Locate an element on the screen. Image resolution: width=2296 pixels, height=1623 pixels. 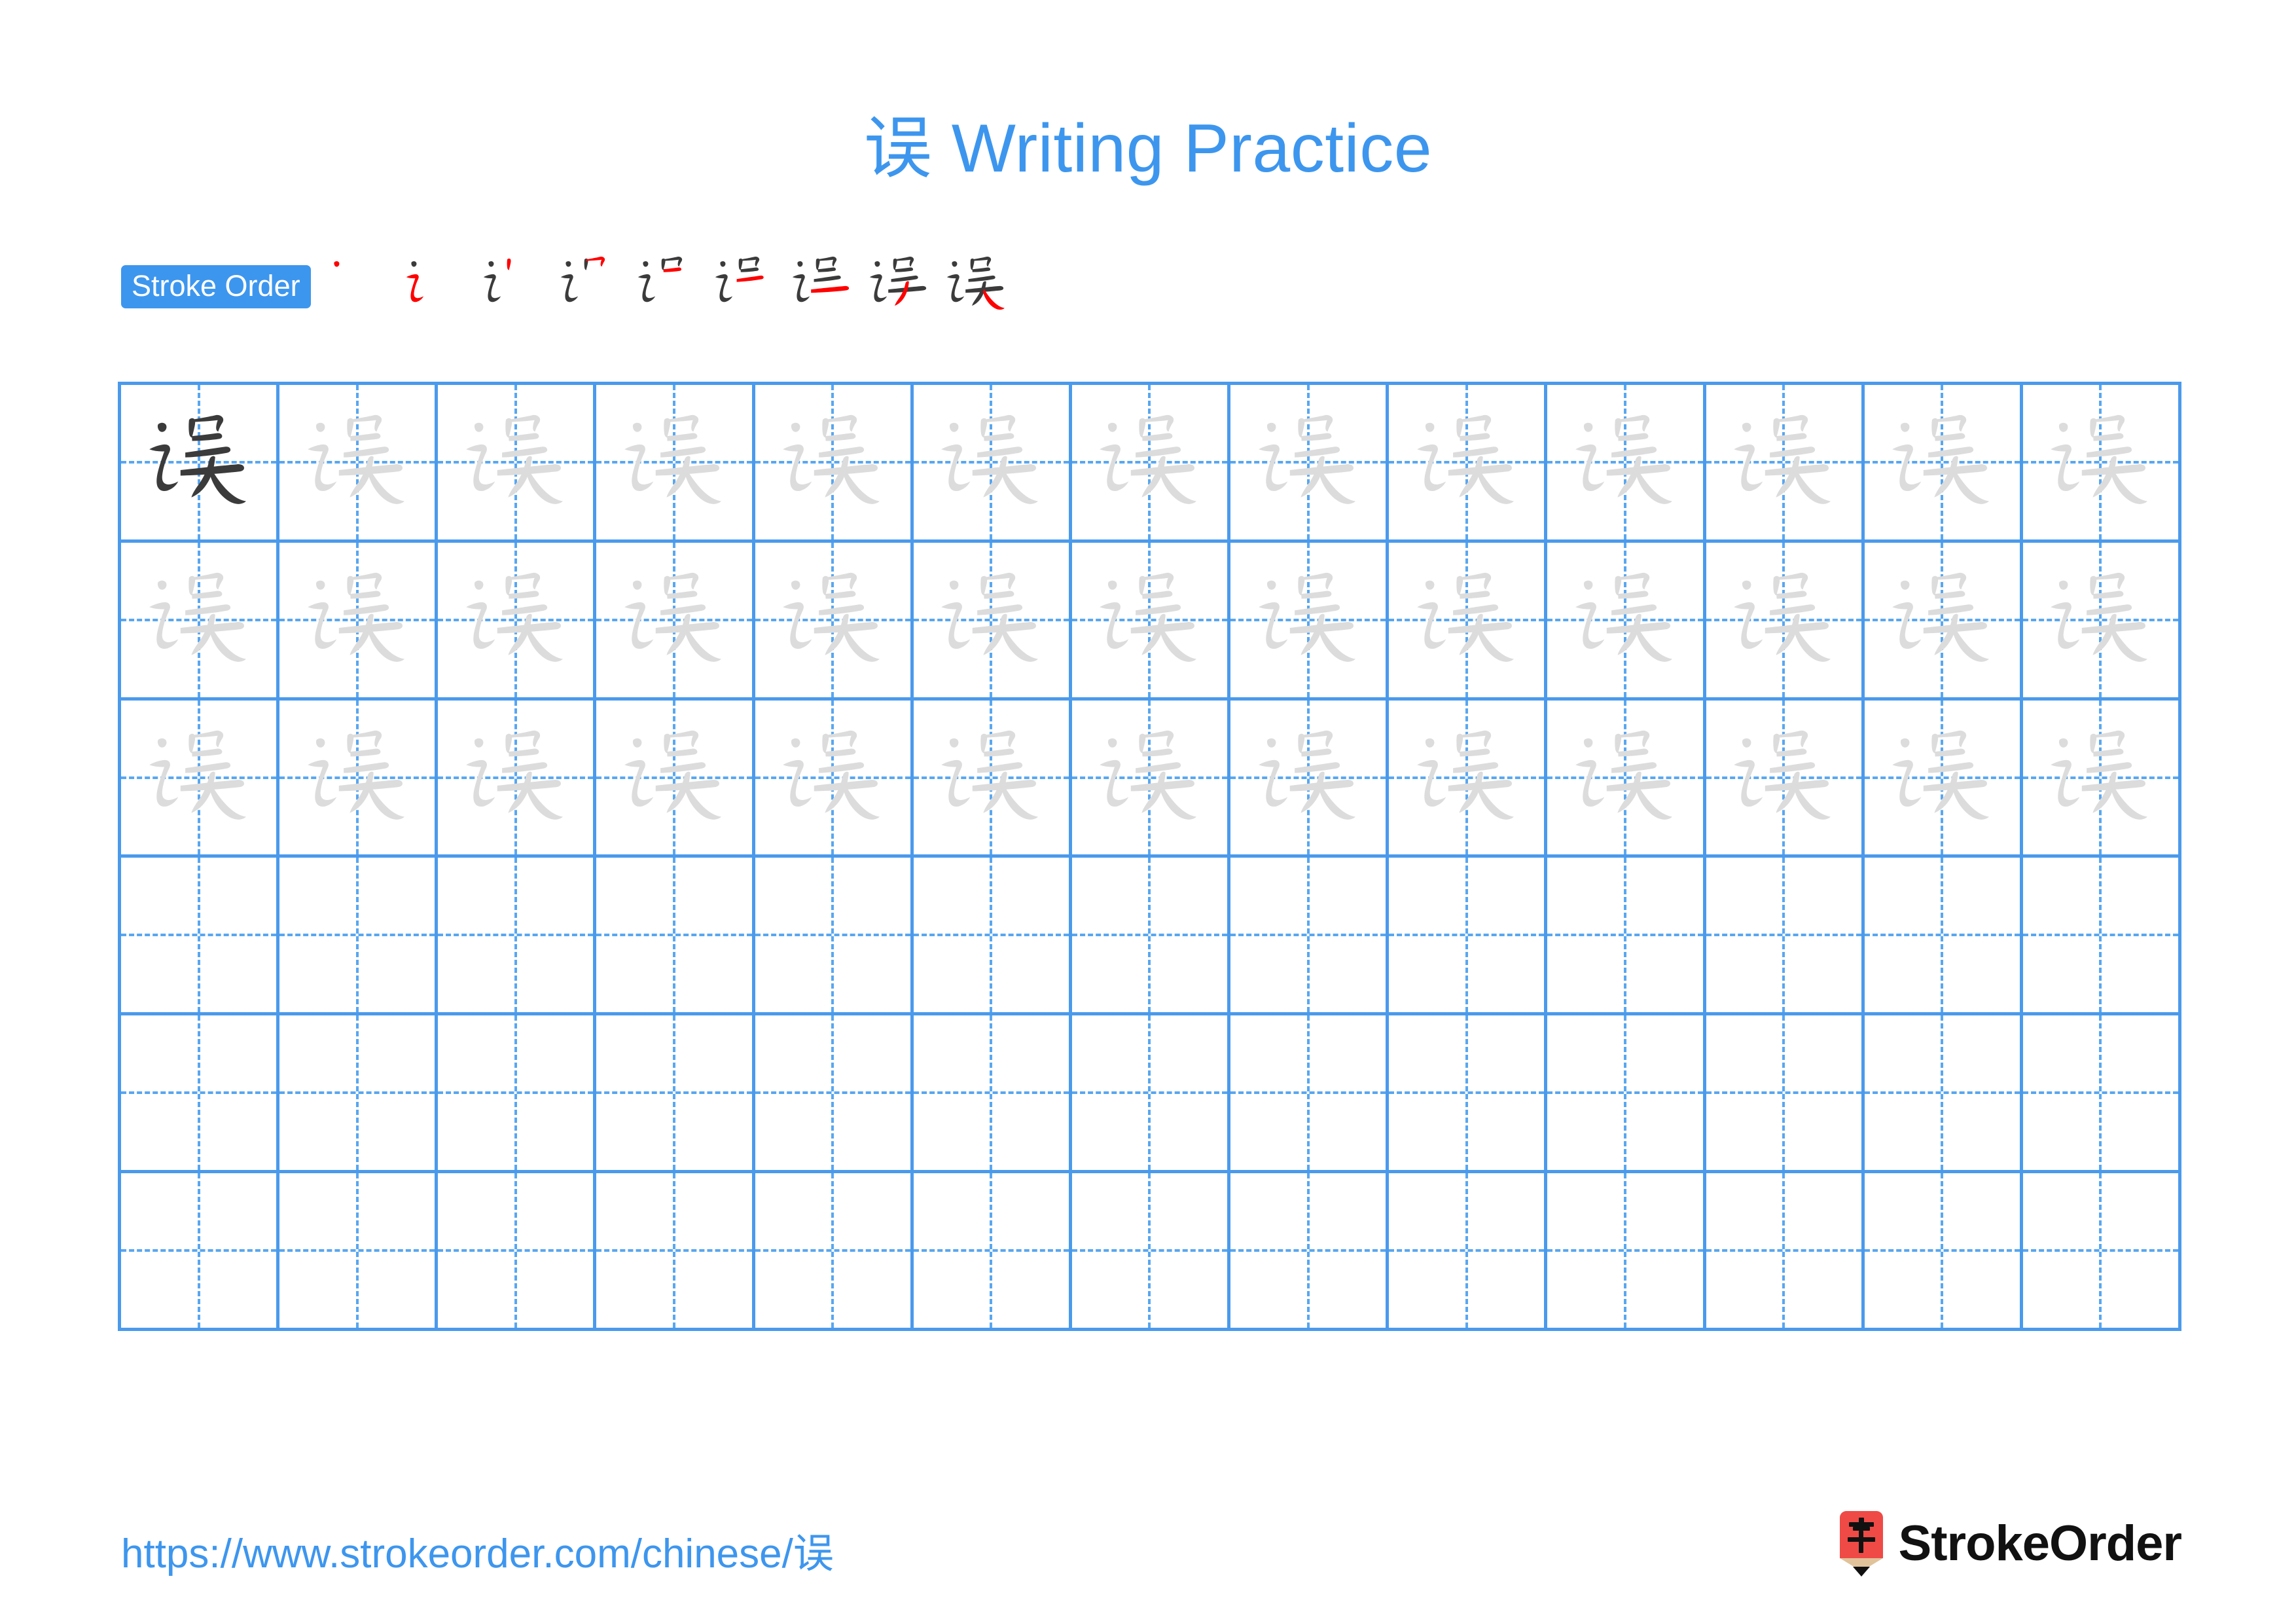
source-url-link: https://www.strokeorder.com/chinese/误 is located at coordinates (477, 1549).